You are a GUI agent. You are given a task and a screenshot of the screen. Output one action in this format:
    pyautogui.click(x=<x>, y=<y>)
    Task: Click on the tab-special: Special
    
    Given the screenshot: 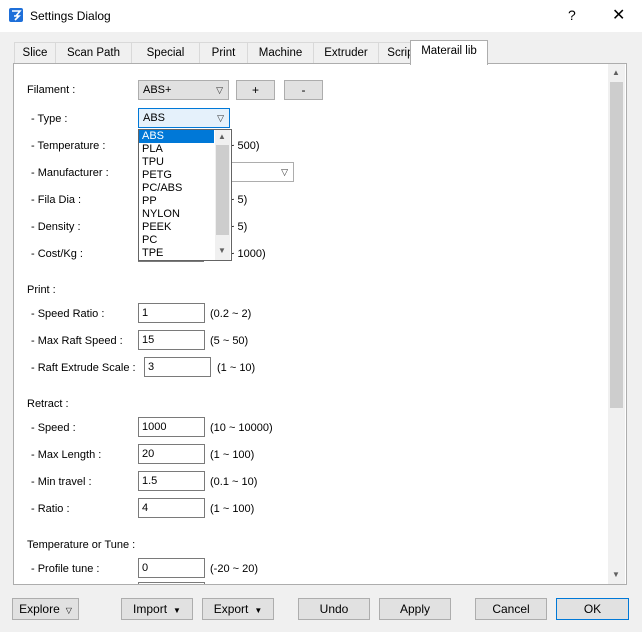 What is the action you would take?
    pyautogui.click(x=165, y=53)
    